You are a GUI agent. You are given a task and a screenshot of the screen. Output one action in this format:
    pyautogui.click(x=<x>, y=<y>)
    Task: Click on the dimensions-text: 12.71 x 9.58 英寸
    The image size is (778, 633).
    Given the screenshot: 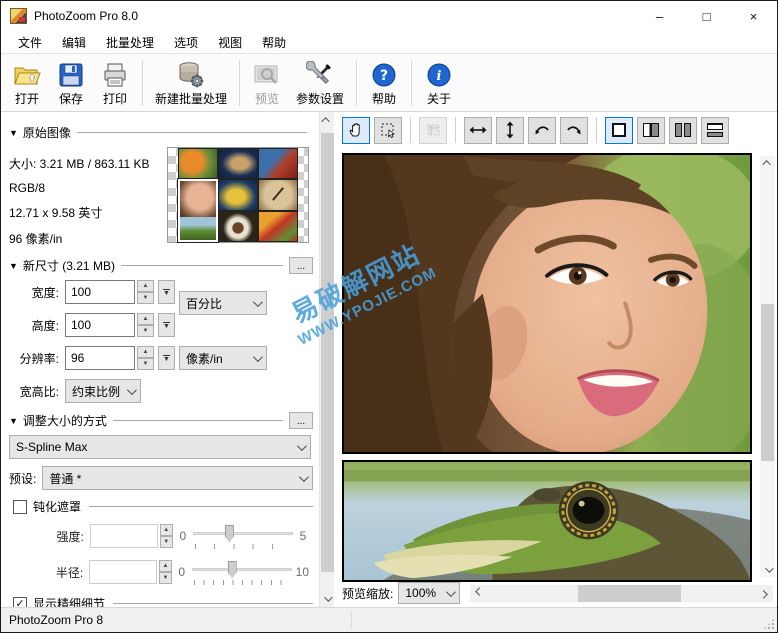 What is the action you would take?
    pyautogui.click(x=56, y=213)
    